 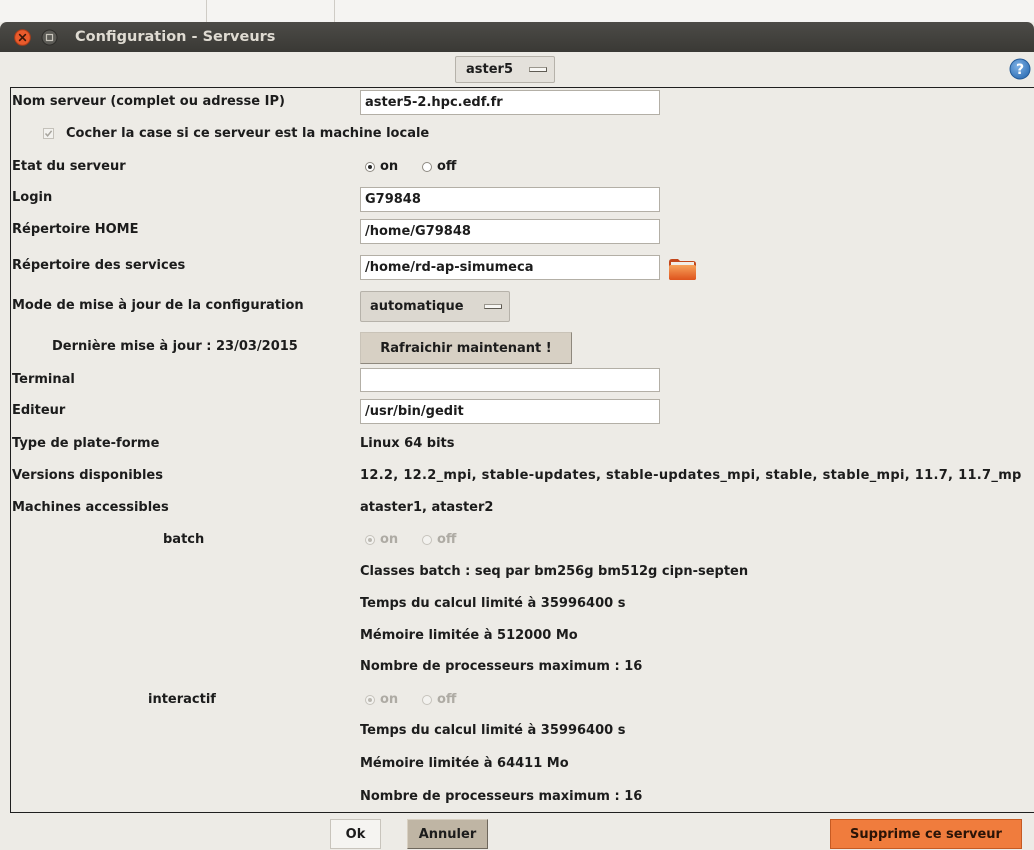 What do you see at coordinates (427, 167) in the screenshot?
I see `etat-off-radio` at bounding box center [427, 167].